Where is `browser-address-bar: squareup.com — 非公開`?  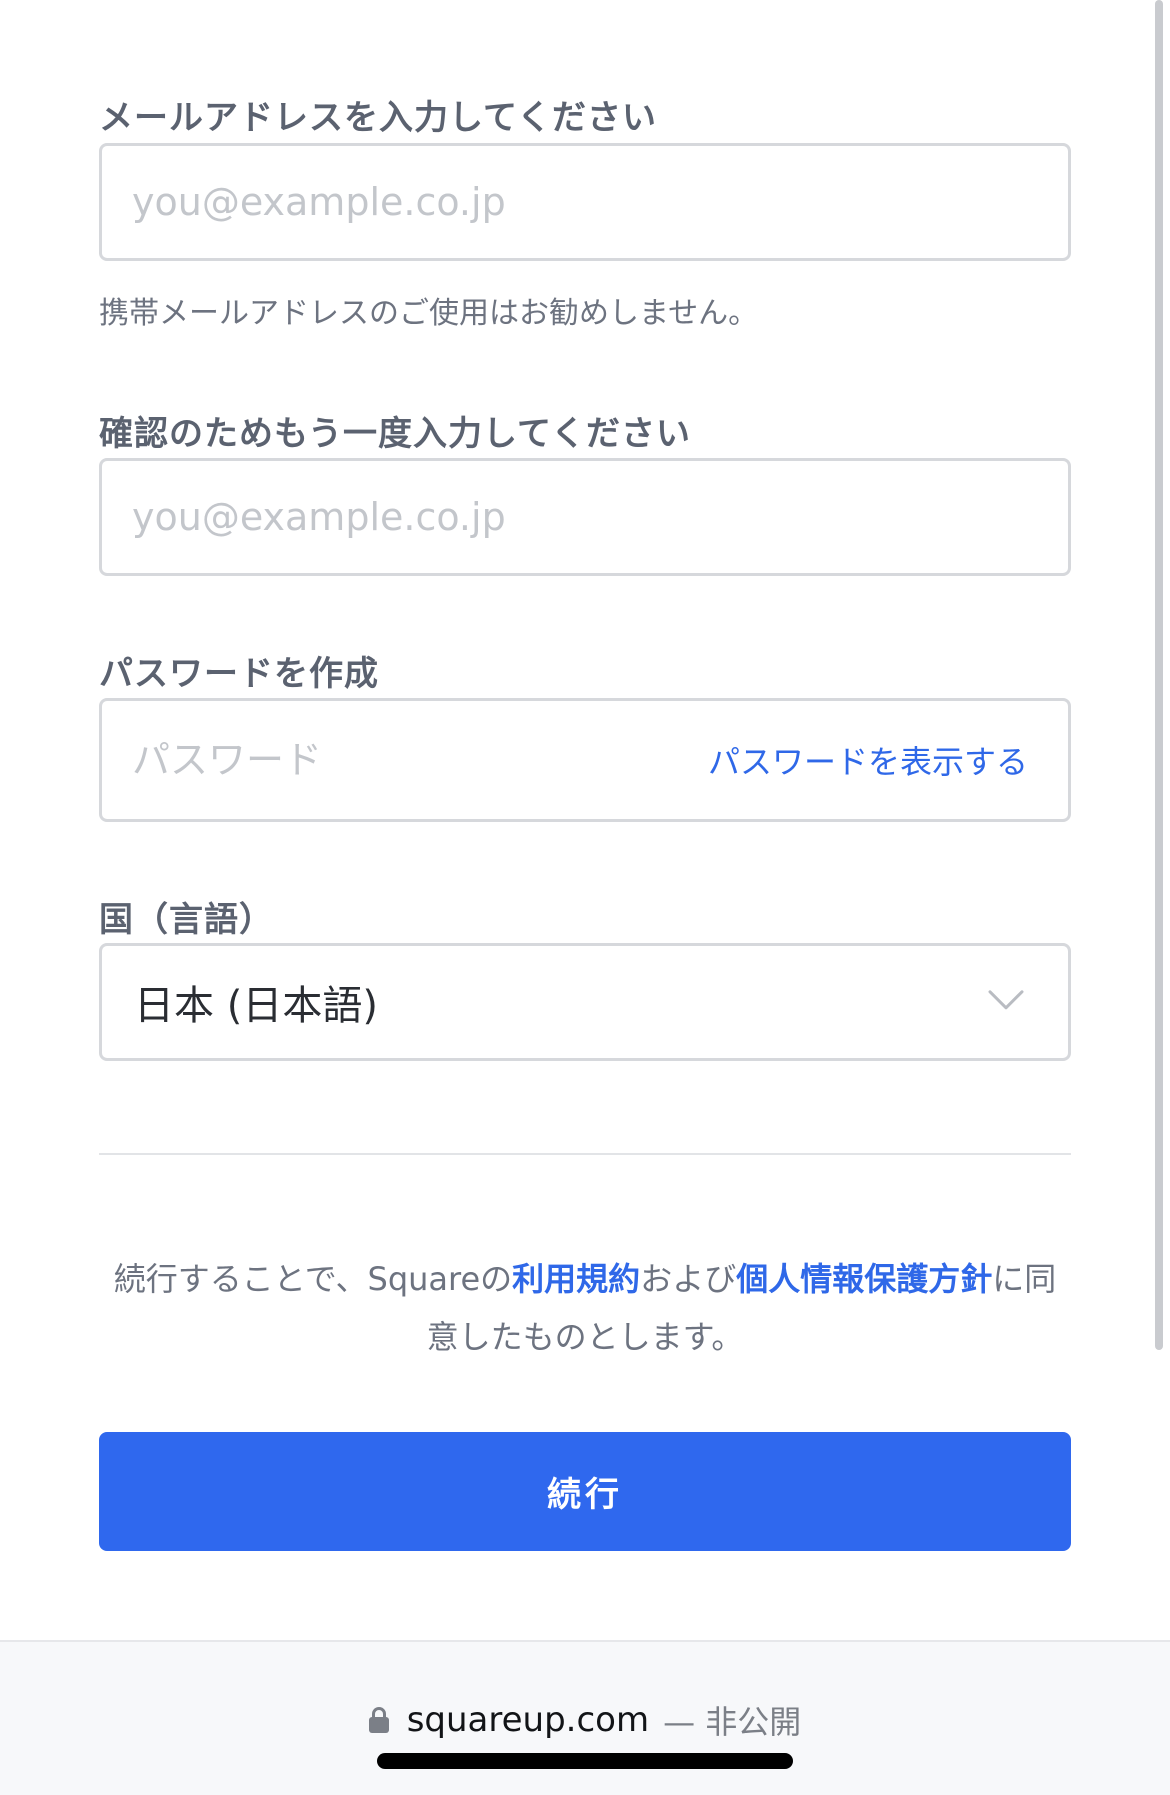
browser-address-bar: squareup.com — 非公開 is located at coordinates (585, 1717).